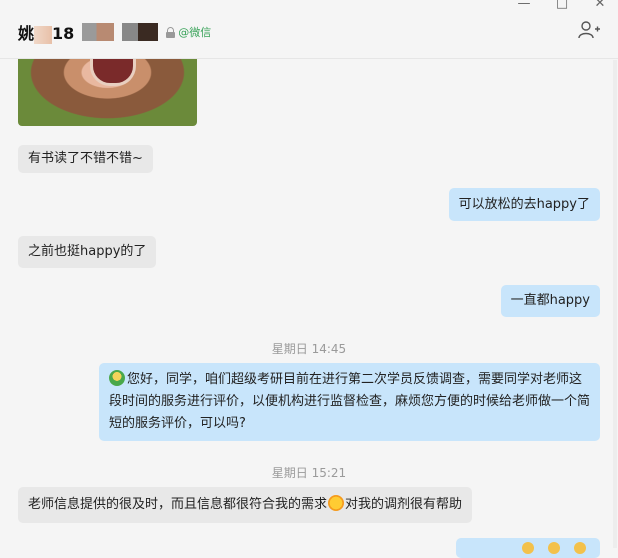  Describe the element at coordinates (615, 304) in the screenshot. I see `scrollbar` at that location.